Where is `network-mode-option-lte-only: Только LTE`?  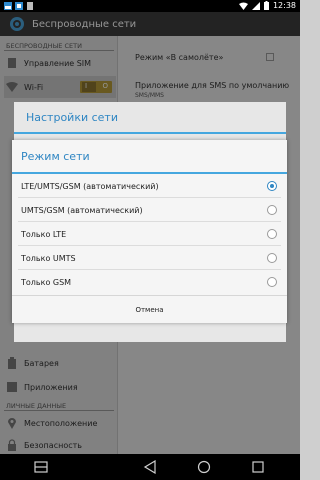 network-mode-option-lte-only: Только LTE is located at coordinates (149, 234).